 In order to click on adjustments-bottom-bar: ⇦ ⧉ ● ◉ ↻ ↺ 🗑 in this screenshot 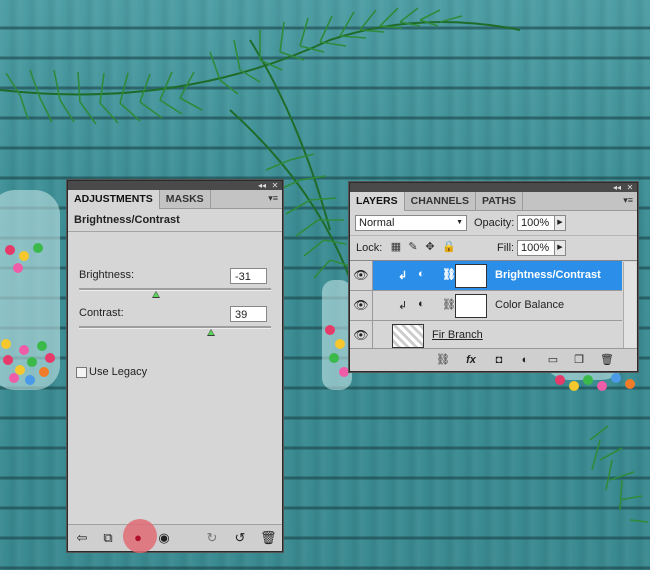, I will do `click(175, 536)`.